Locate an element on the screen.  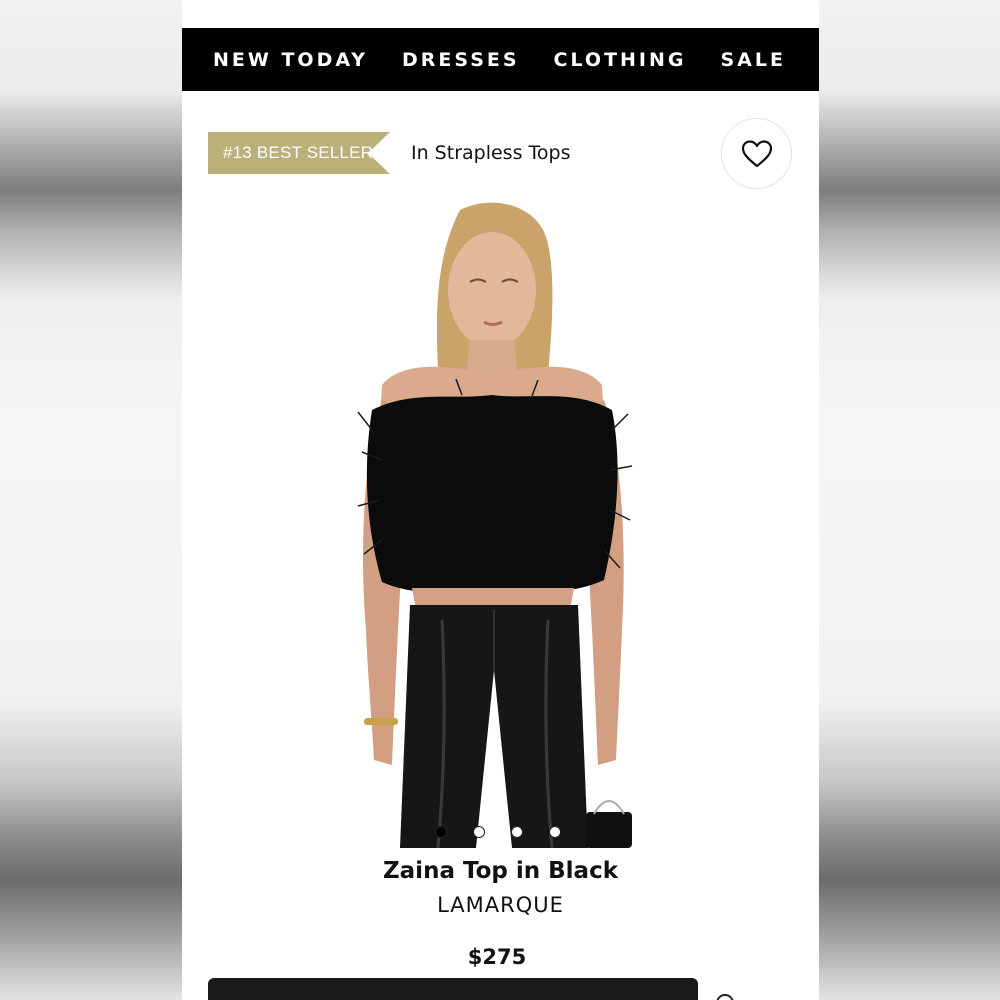
best-seller-category: In Strapless Tops is located at coordinates (490, 153).